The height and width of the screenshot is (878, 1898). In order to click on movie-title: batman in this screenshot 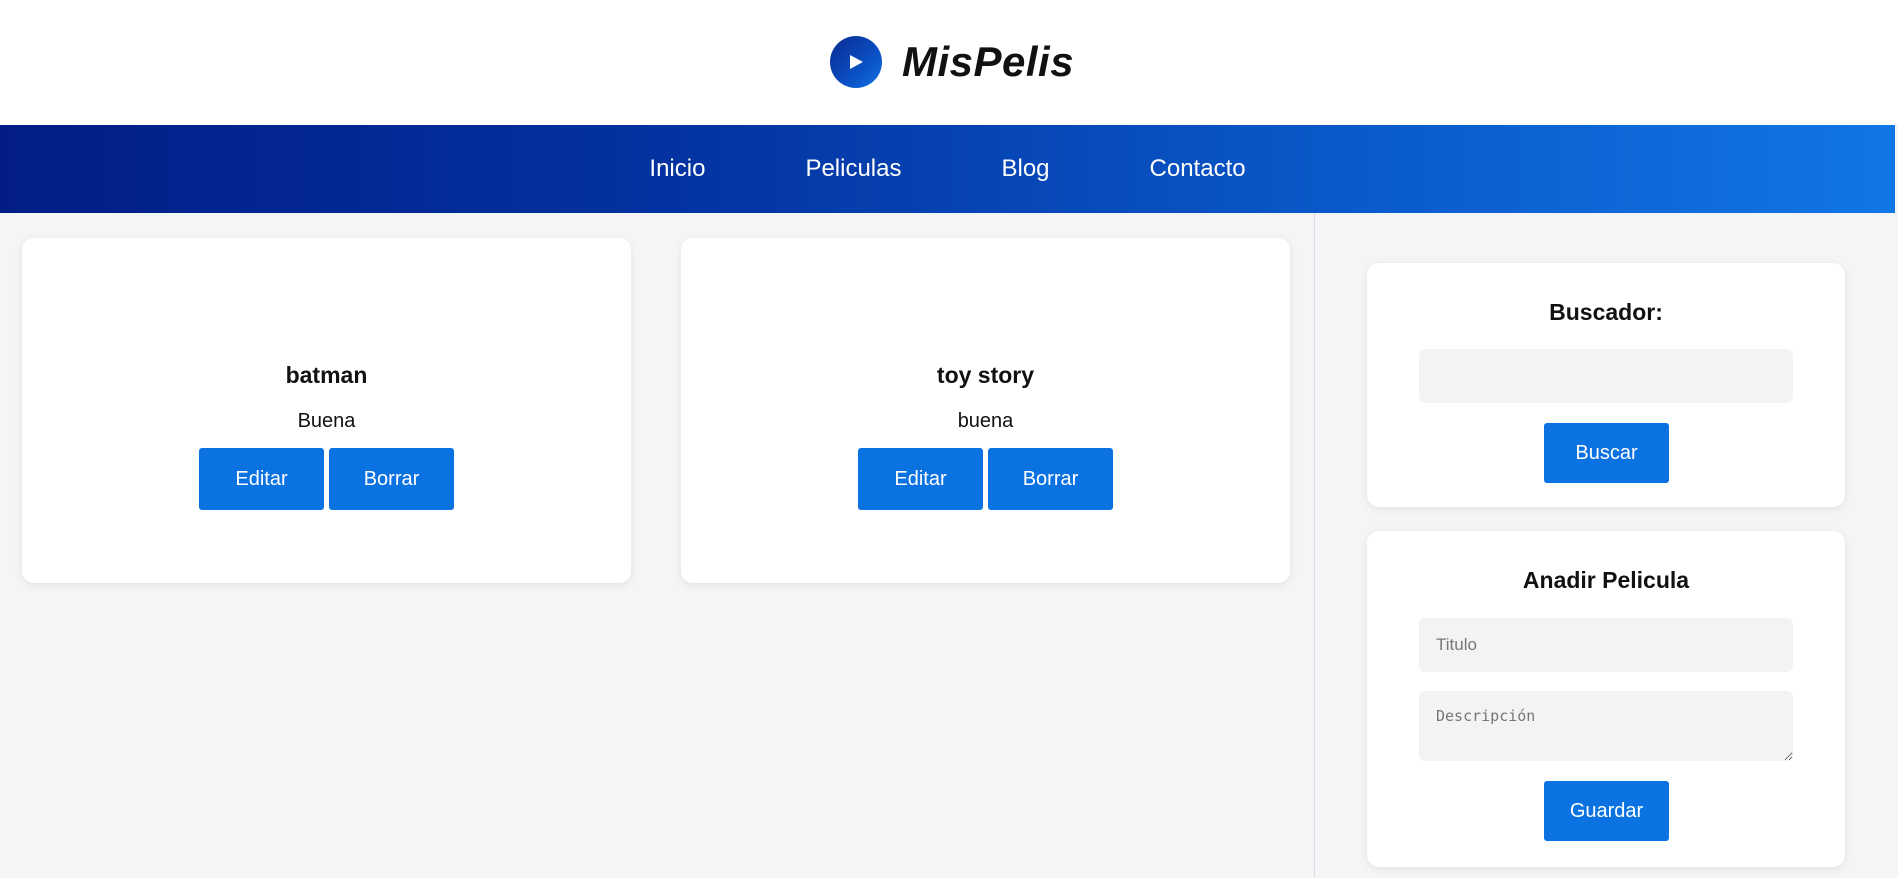, I will do `click(326, 375)`.